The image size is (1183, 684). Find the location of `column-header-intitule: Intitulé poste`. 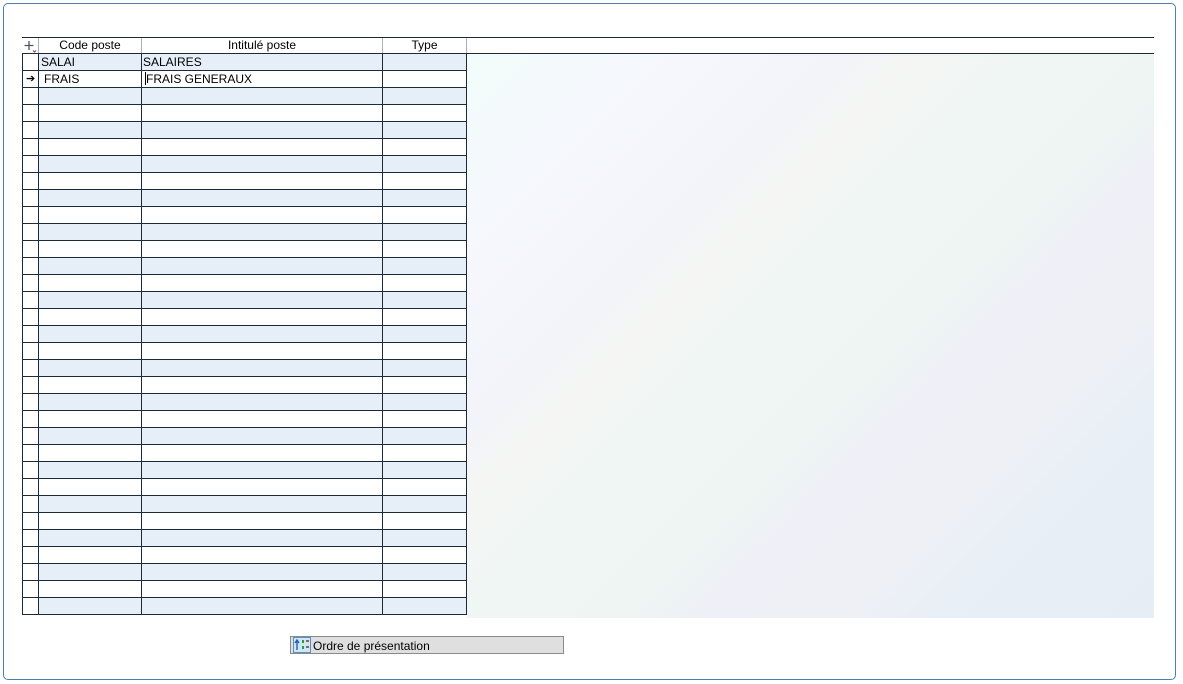

column-header-intitule: Intitulé poste is located at coordinates (262, 45).